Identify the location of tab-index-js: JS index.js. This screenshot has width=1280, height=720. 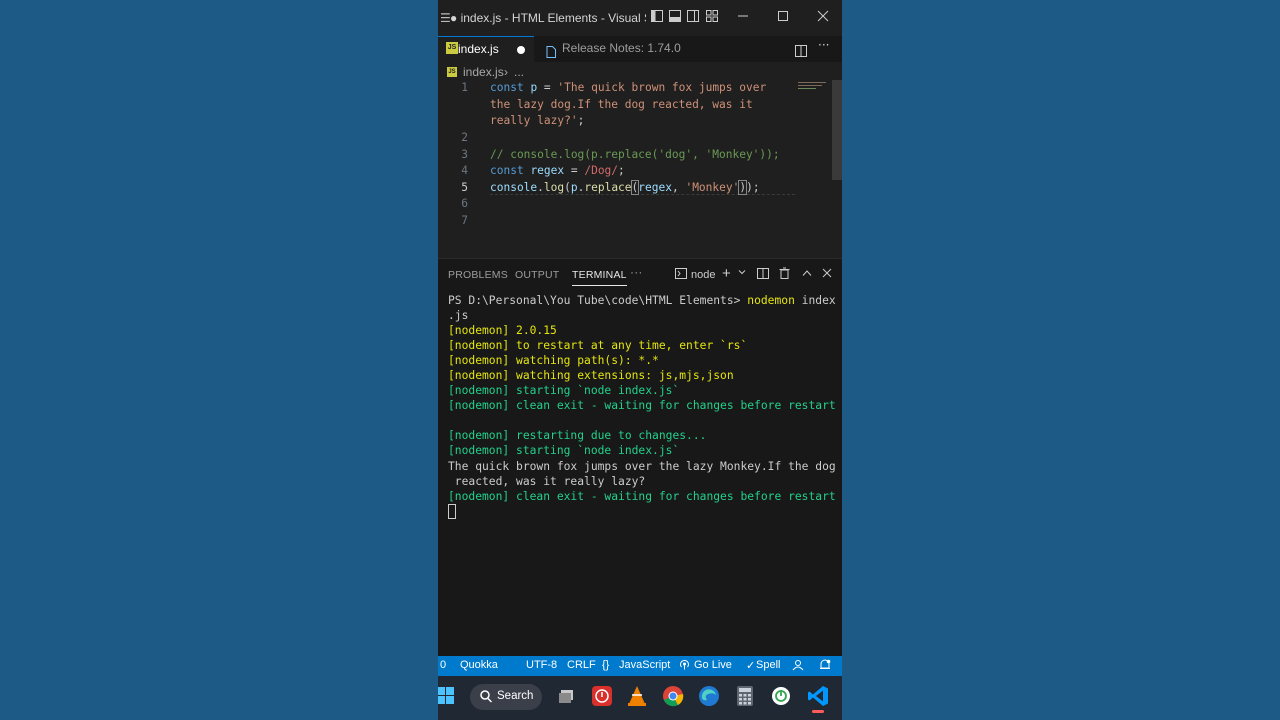
(486, 49).